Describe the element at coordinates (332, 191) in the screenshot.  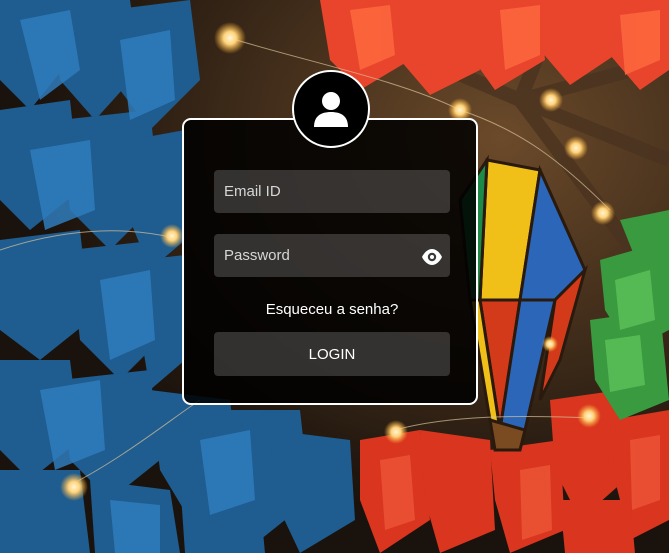
I see `email-field` at that location.